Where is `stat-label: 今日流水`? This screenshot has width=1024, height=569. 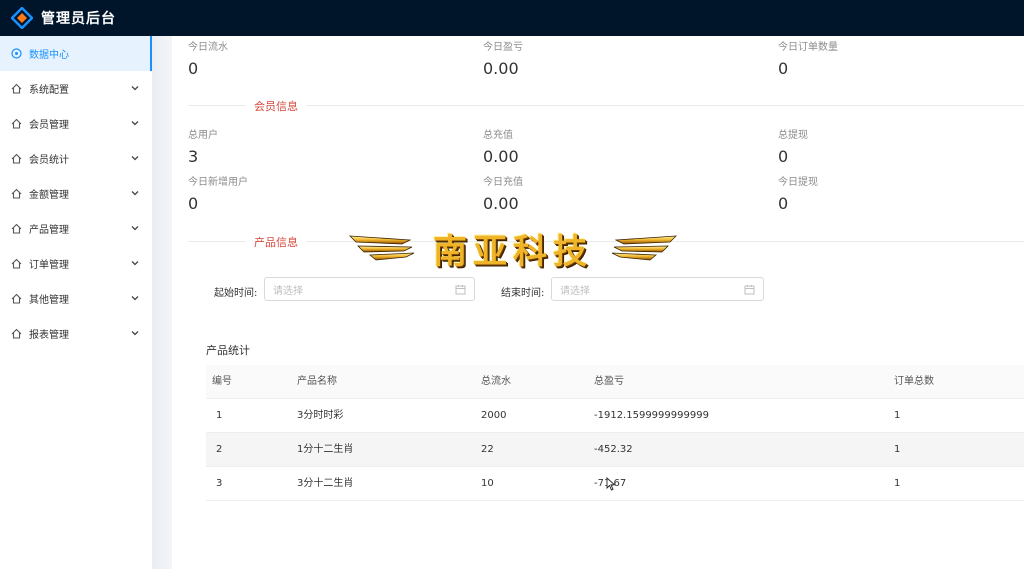 stat-label: 今日流水 is located at coordinates (208, 47).